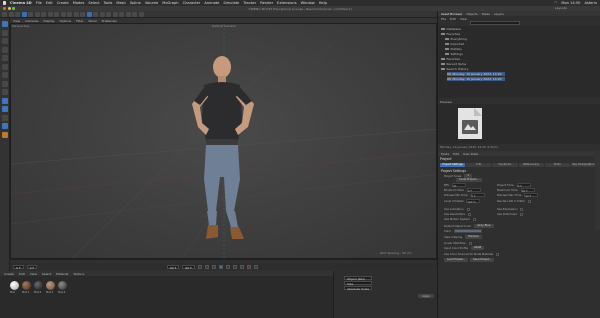 The image size is (600, 318). I want to click on tree-item: Settings, so click(454, 54).